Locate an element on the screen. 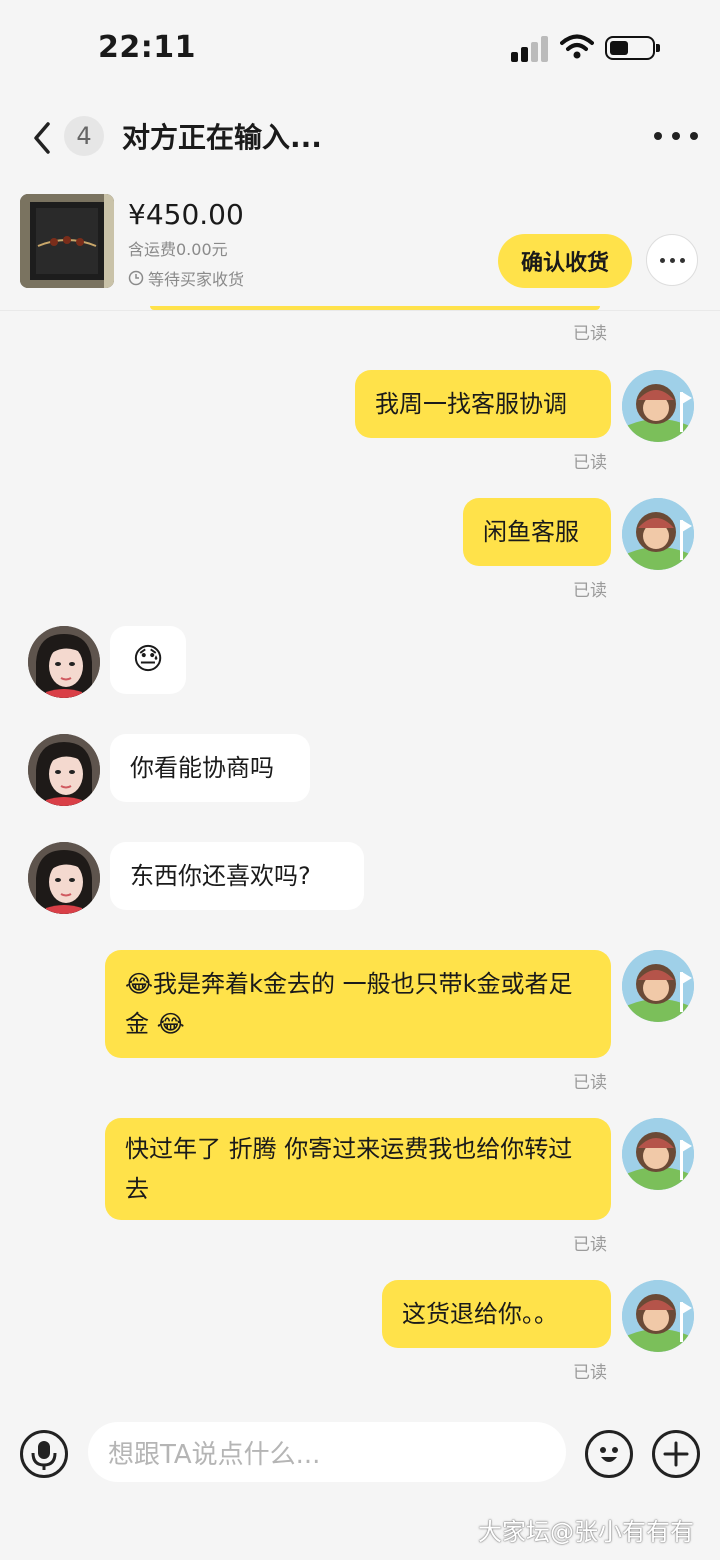 The height and width of the screenshot is (1560, 720). order-status: 等待买家收货 is located at coordinates (186, 278).